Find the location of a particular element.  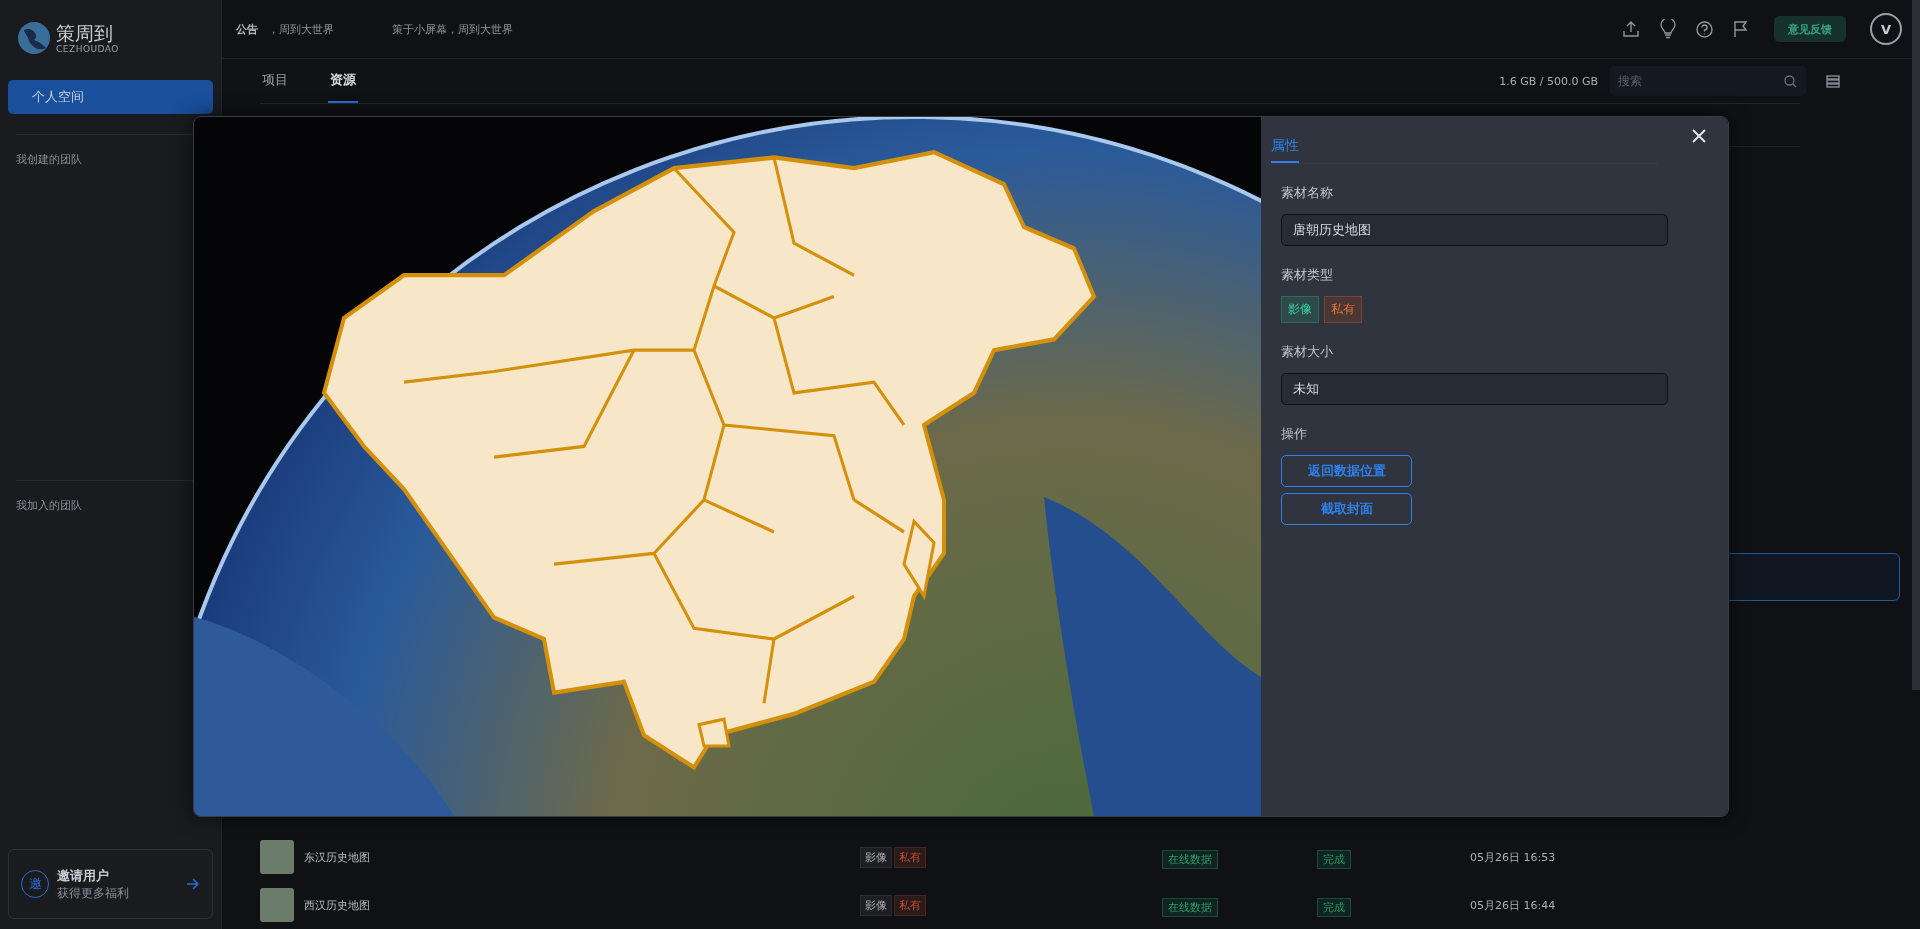

logo-subtitle: CEZHOUDAO is located at coordinates (87, 49).